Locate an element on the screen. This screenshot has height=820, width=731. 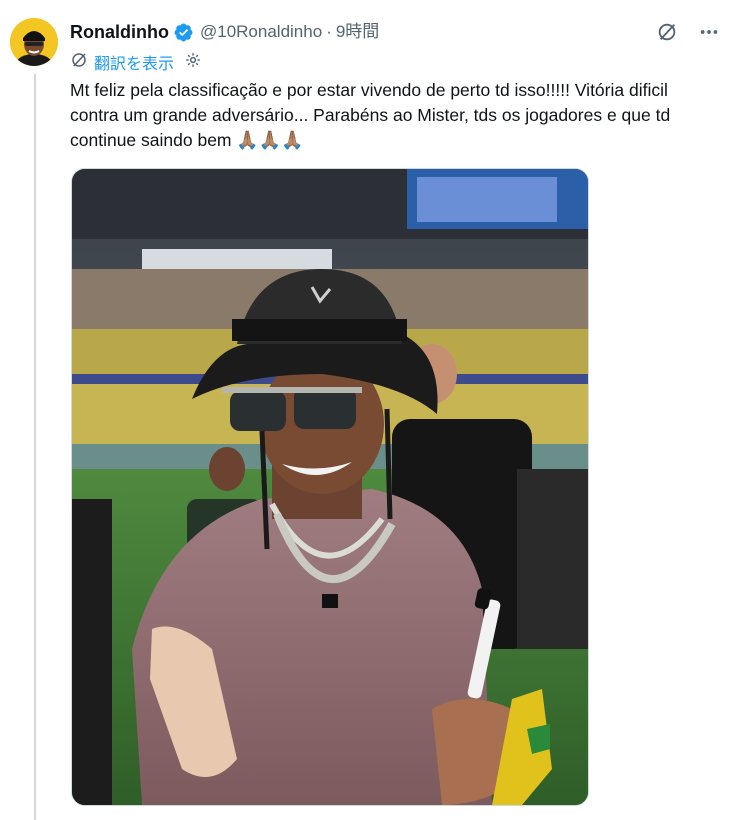
tweet-header: Ronaldinho @10Ronaldinho · 9時間 is located at coordinates (224, 32).